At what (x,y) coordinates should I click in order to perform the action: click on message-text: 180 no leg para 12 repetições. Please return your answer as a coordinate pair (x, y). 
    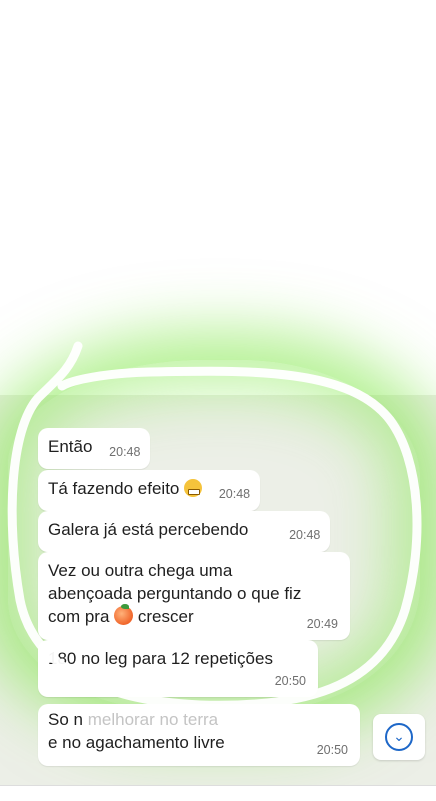
    Looking at the image, I should click on (160, 658).